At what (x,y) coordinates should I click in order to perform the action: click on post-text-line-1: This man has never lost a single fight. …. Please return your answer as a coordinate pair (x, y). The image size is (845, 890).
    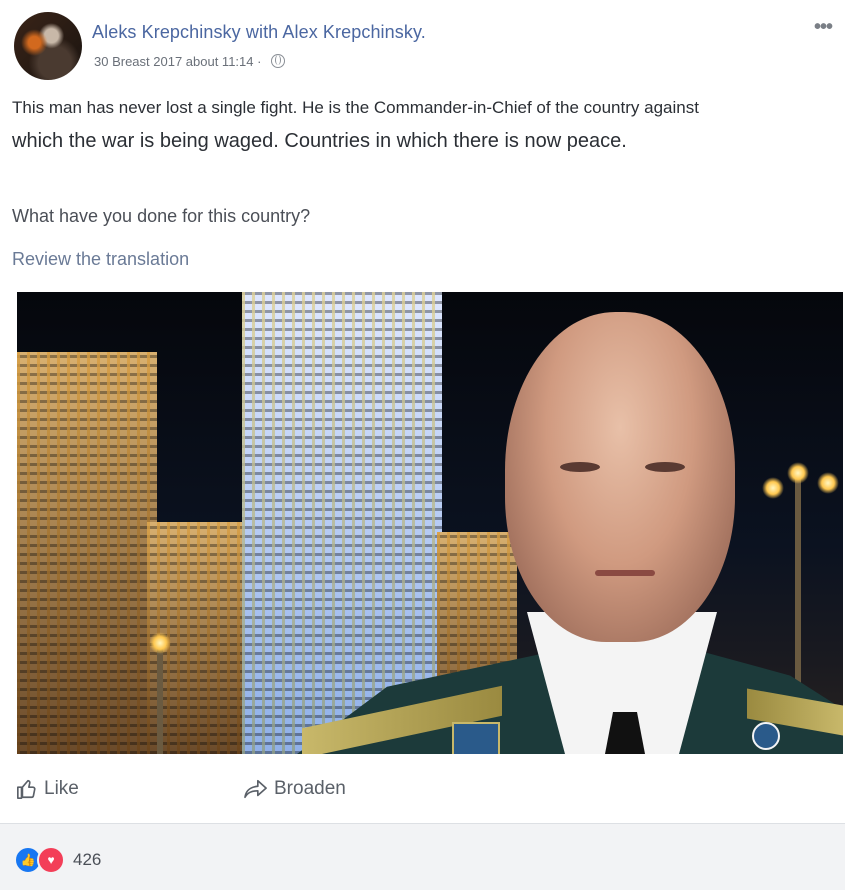
    Looking at the image, I should click on (355, 107).